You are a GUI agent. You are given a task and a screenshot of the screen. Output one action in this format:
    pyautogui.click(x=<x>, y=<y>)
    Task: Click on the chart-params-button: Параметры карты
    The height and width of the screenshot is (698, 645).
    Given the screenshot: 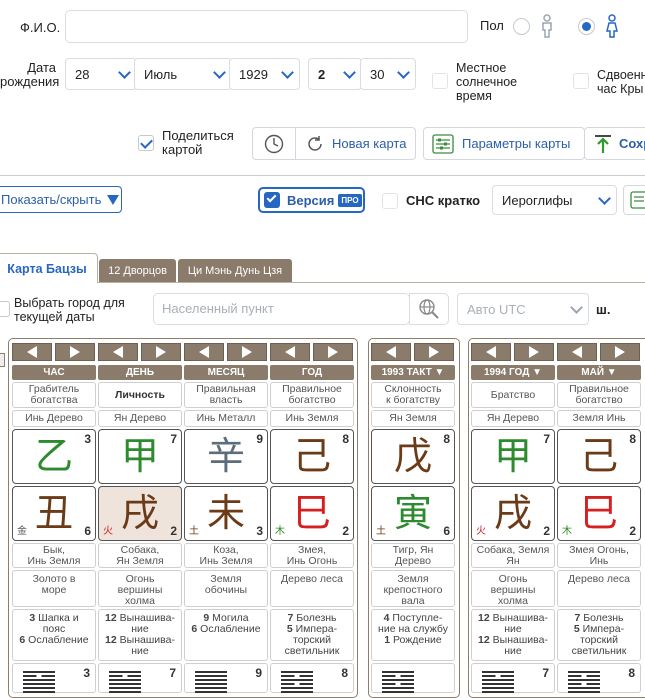 What is the action you would take?
    pyautogui.click(x=504, y=143)
    